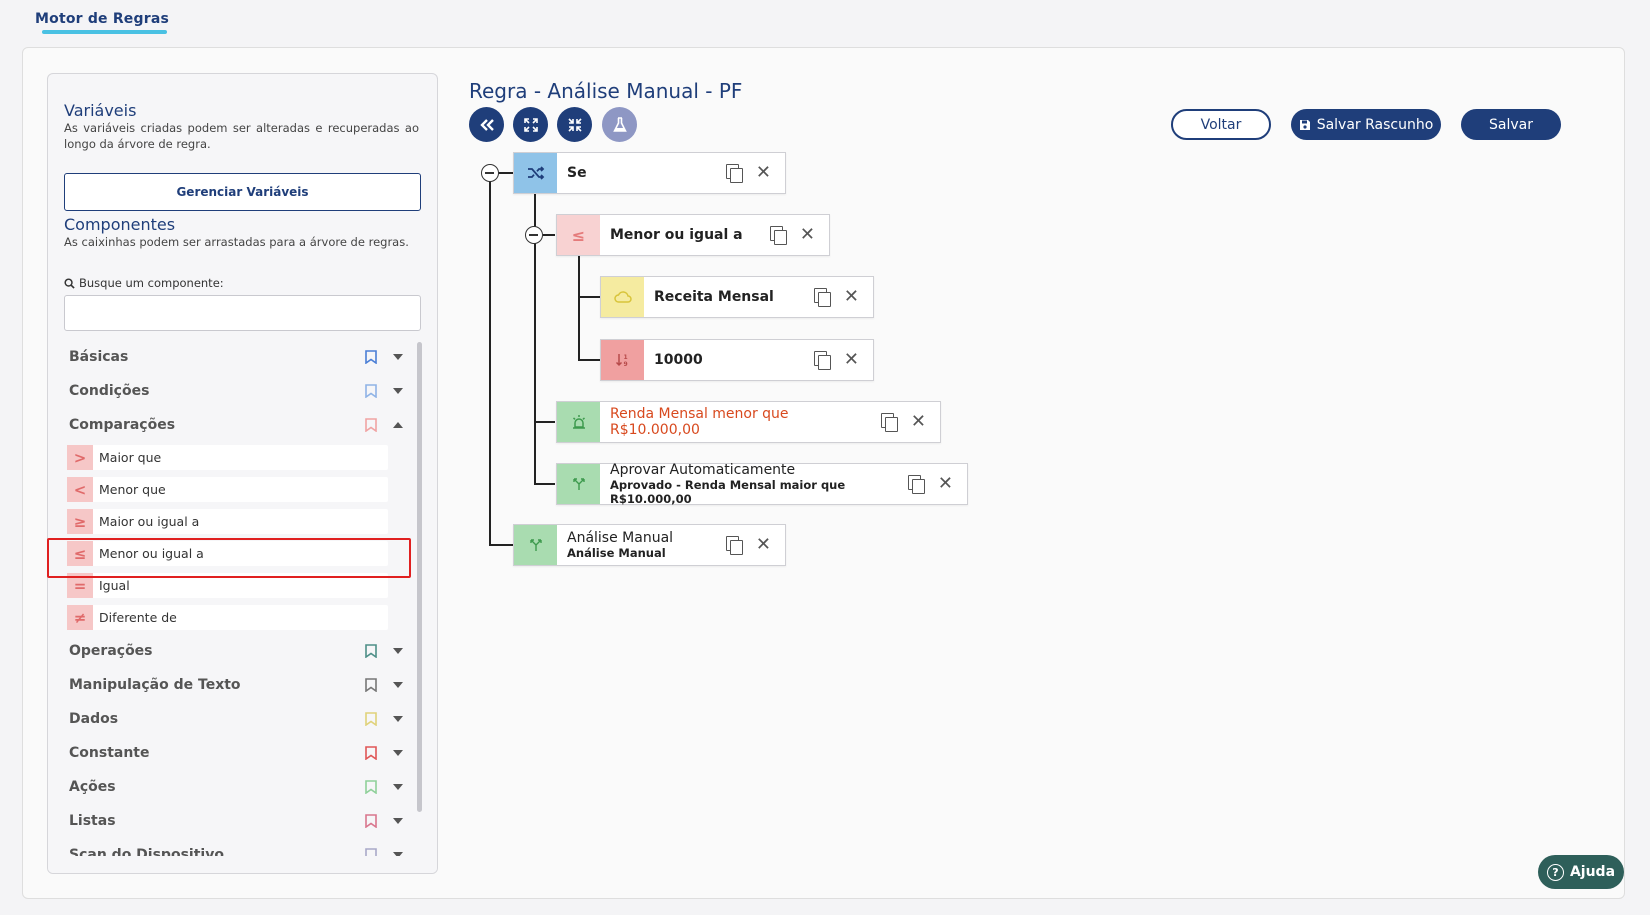  Describe the element at coordinates (737, 360) in the screenshot. I see `tree-node-constant: 19 10000 ✕` at that location.